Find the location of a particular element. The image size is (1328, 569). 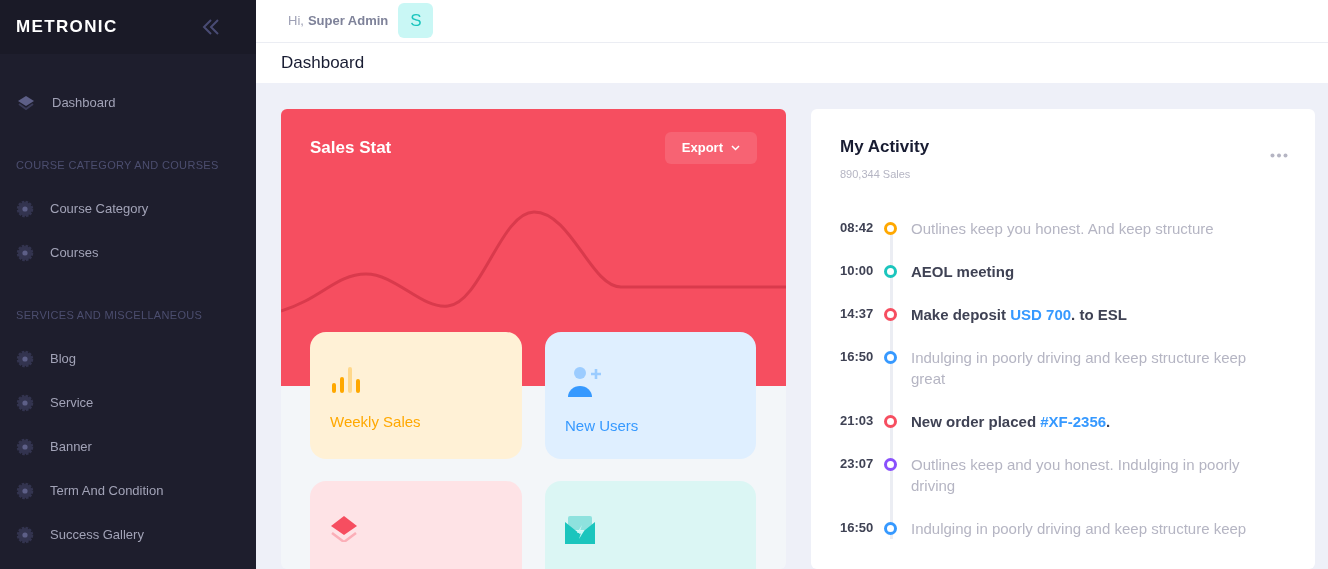

chevron-down-icon is located at coordinates (735, 148).